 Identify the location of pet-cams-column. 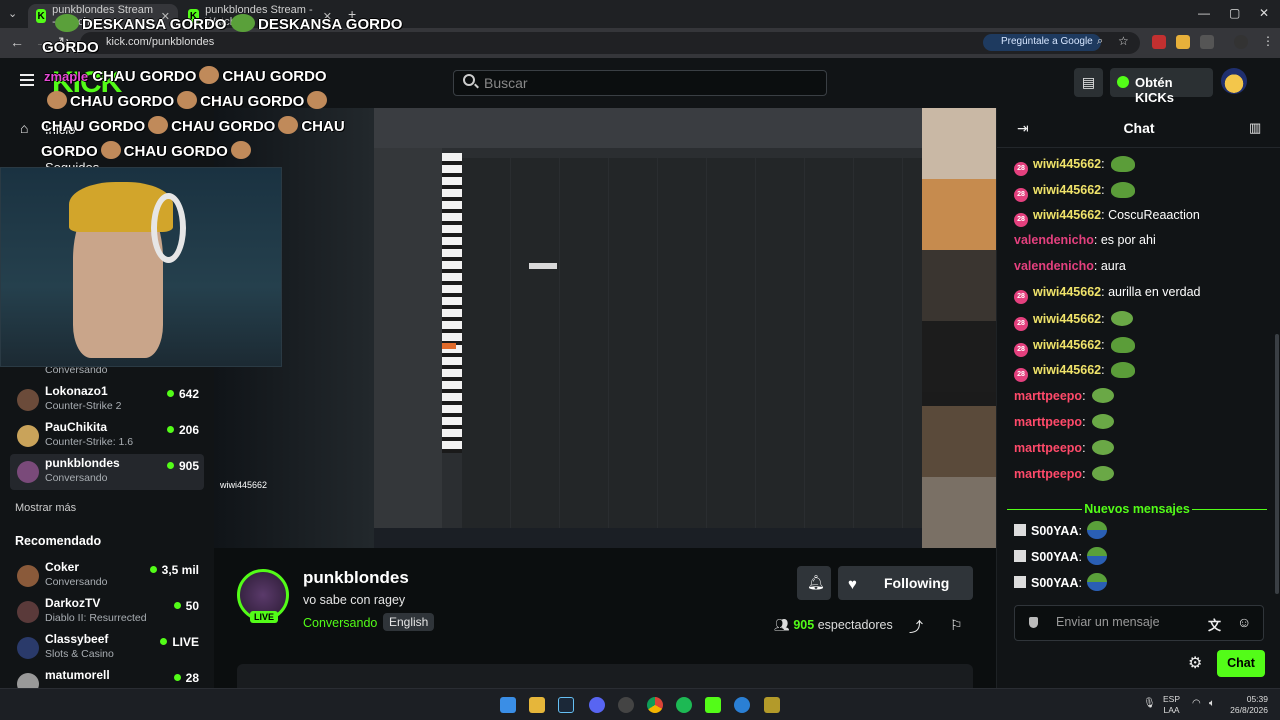
(959, 328).